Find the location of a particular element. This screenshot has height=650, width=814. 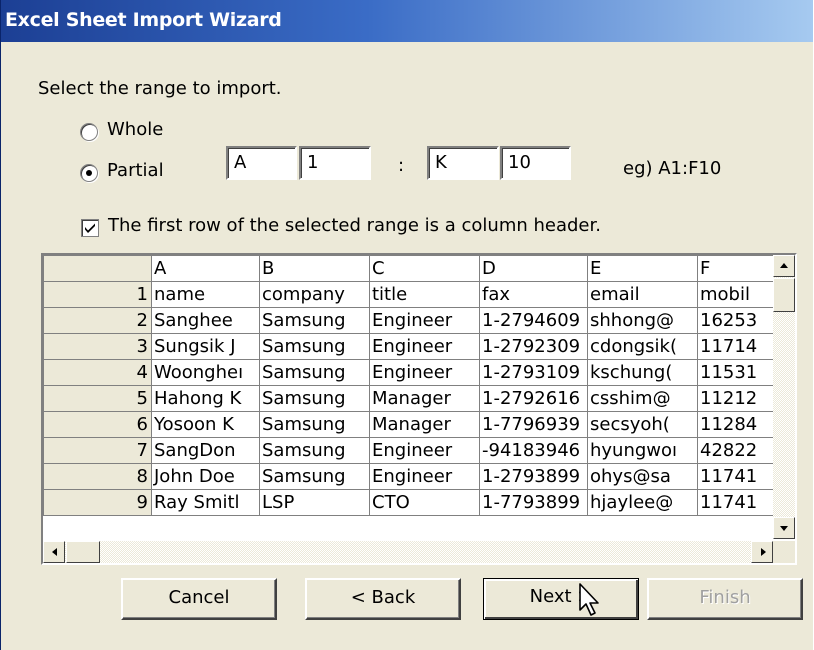

arrow-left-icon is located at coordinates (54, 552).